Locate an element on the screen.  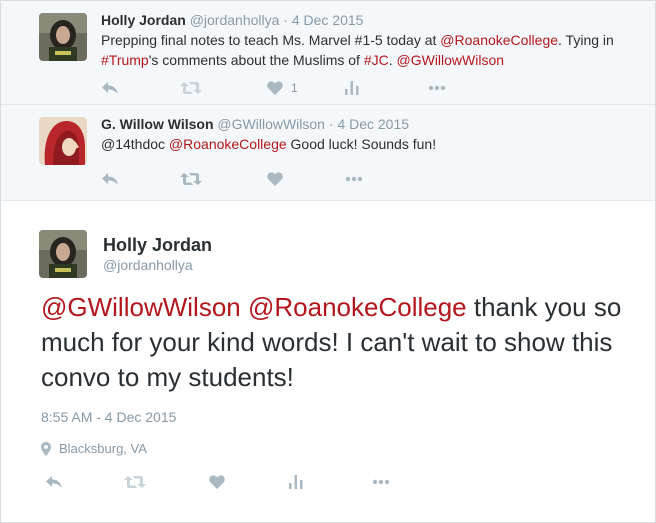
screen-name: @GWillowWilson is located at coordinates (271, 124).